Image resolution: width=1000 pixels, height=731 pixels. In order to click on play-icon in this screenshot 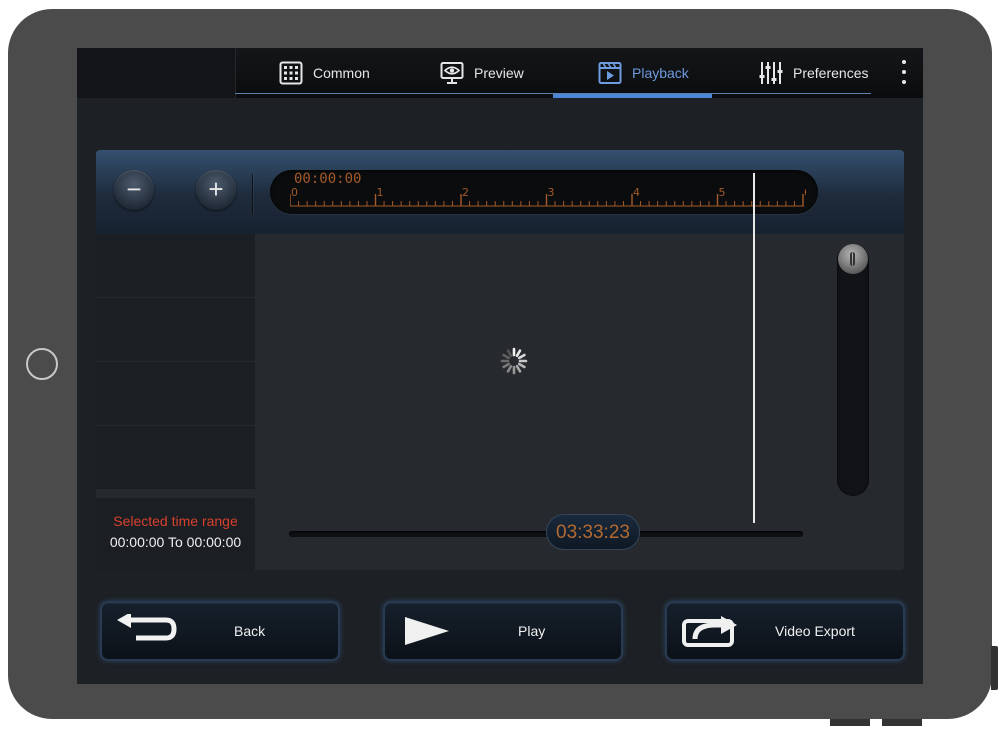, I will do `click(427, 631)`.